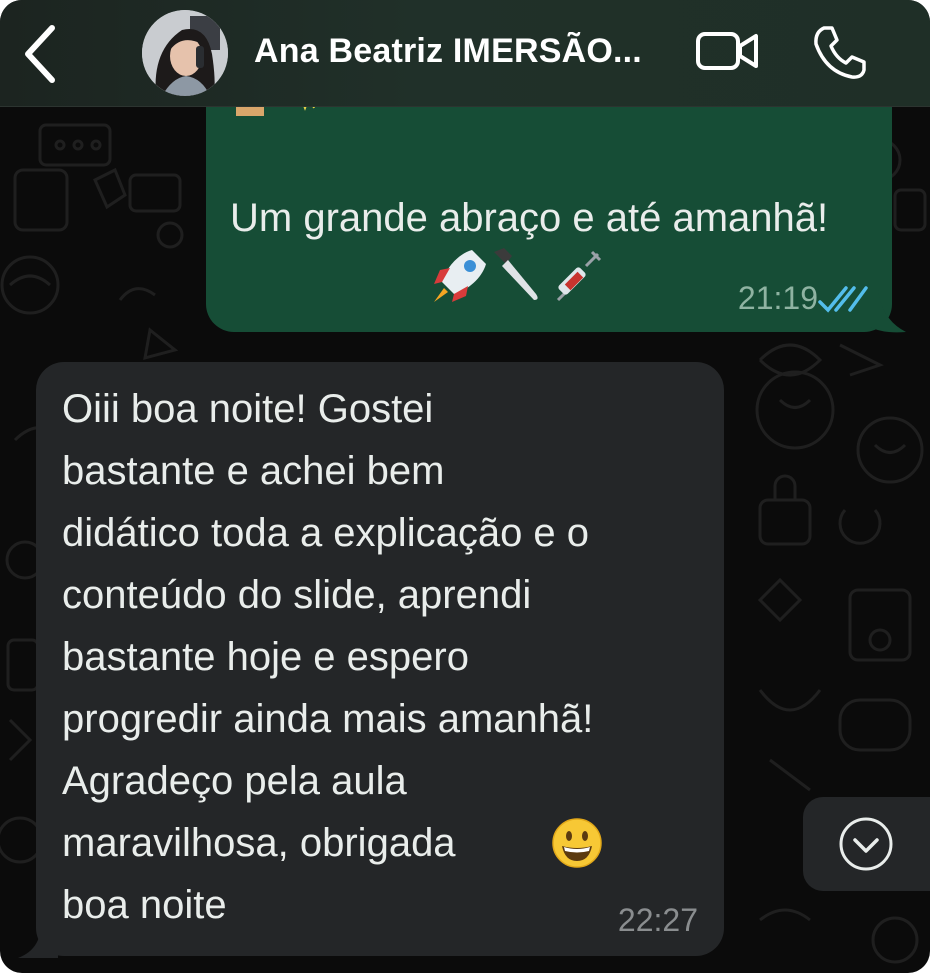  I want to click on scroll-to-bottom-button, so click(866, 844).